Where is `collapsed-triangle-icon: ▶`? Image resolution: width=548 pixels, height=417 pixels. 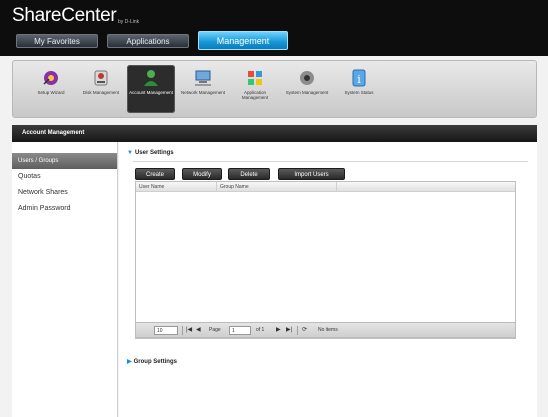 collapsed-triangle-icon: ▶ is located at coordinates (129, 362).